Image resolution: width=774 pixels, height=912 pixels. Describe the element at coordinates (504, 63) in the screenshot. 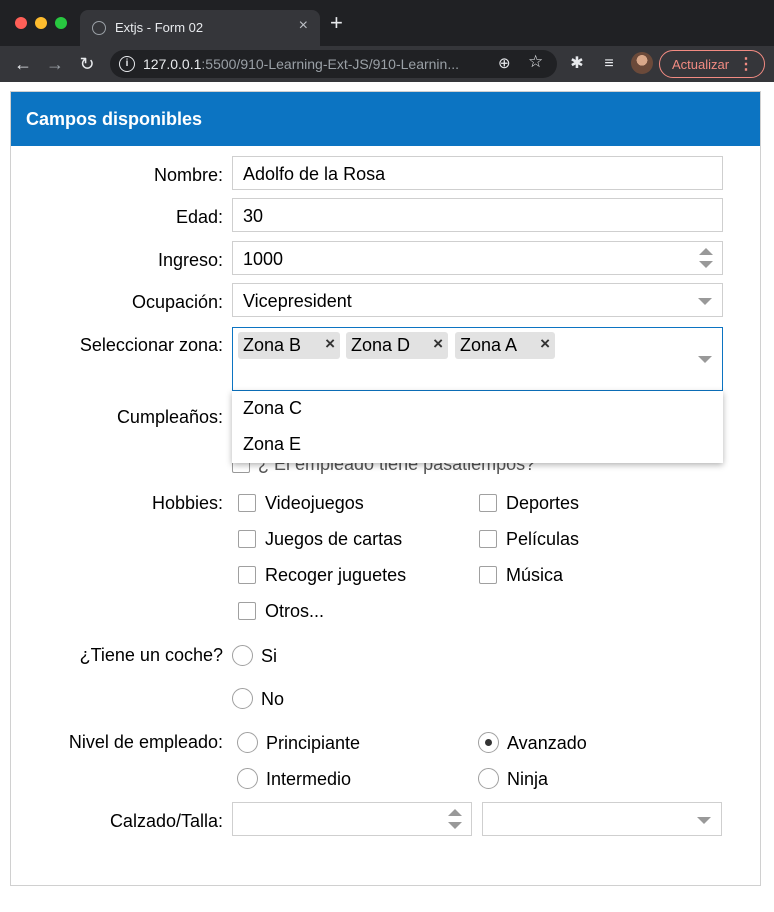

I see `zoom-icon: ⊕` at that location.